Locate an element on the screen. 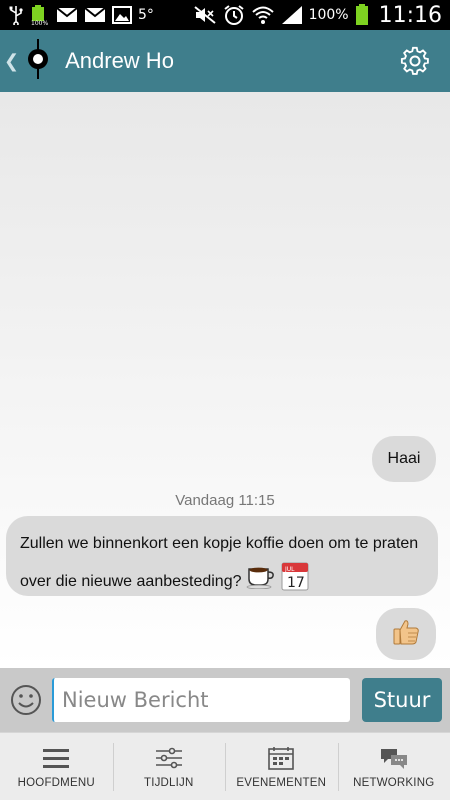  calendar-day: 17 is located at coordinates (296, 583).